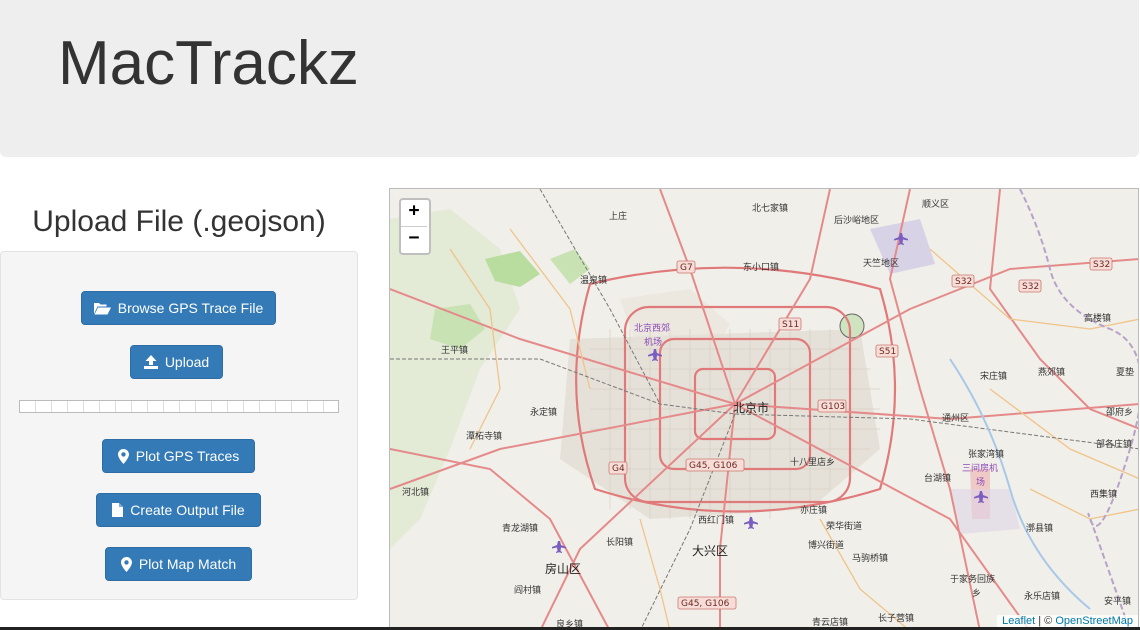 This screenshot has height=630, width=1140. I want to click on upload-button: Upload, so click(176, 362).